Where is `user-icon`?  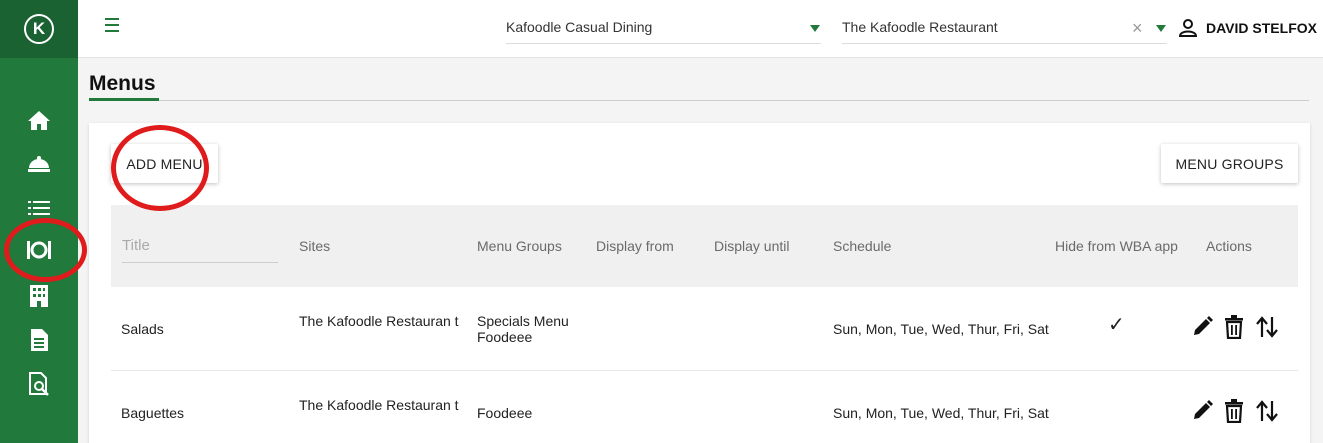
user-icon is located at coordinates (1188, 28).